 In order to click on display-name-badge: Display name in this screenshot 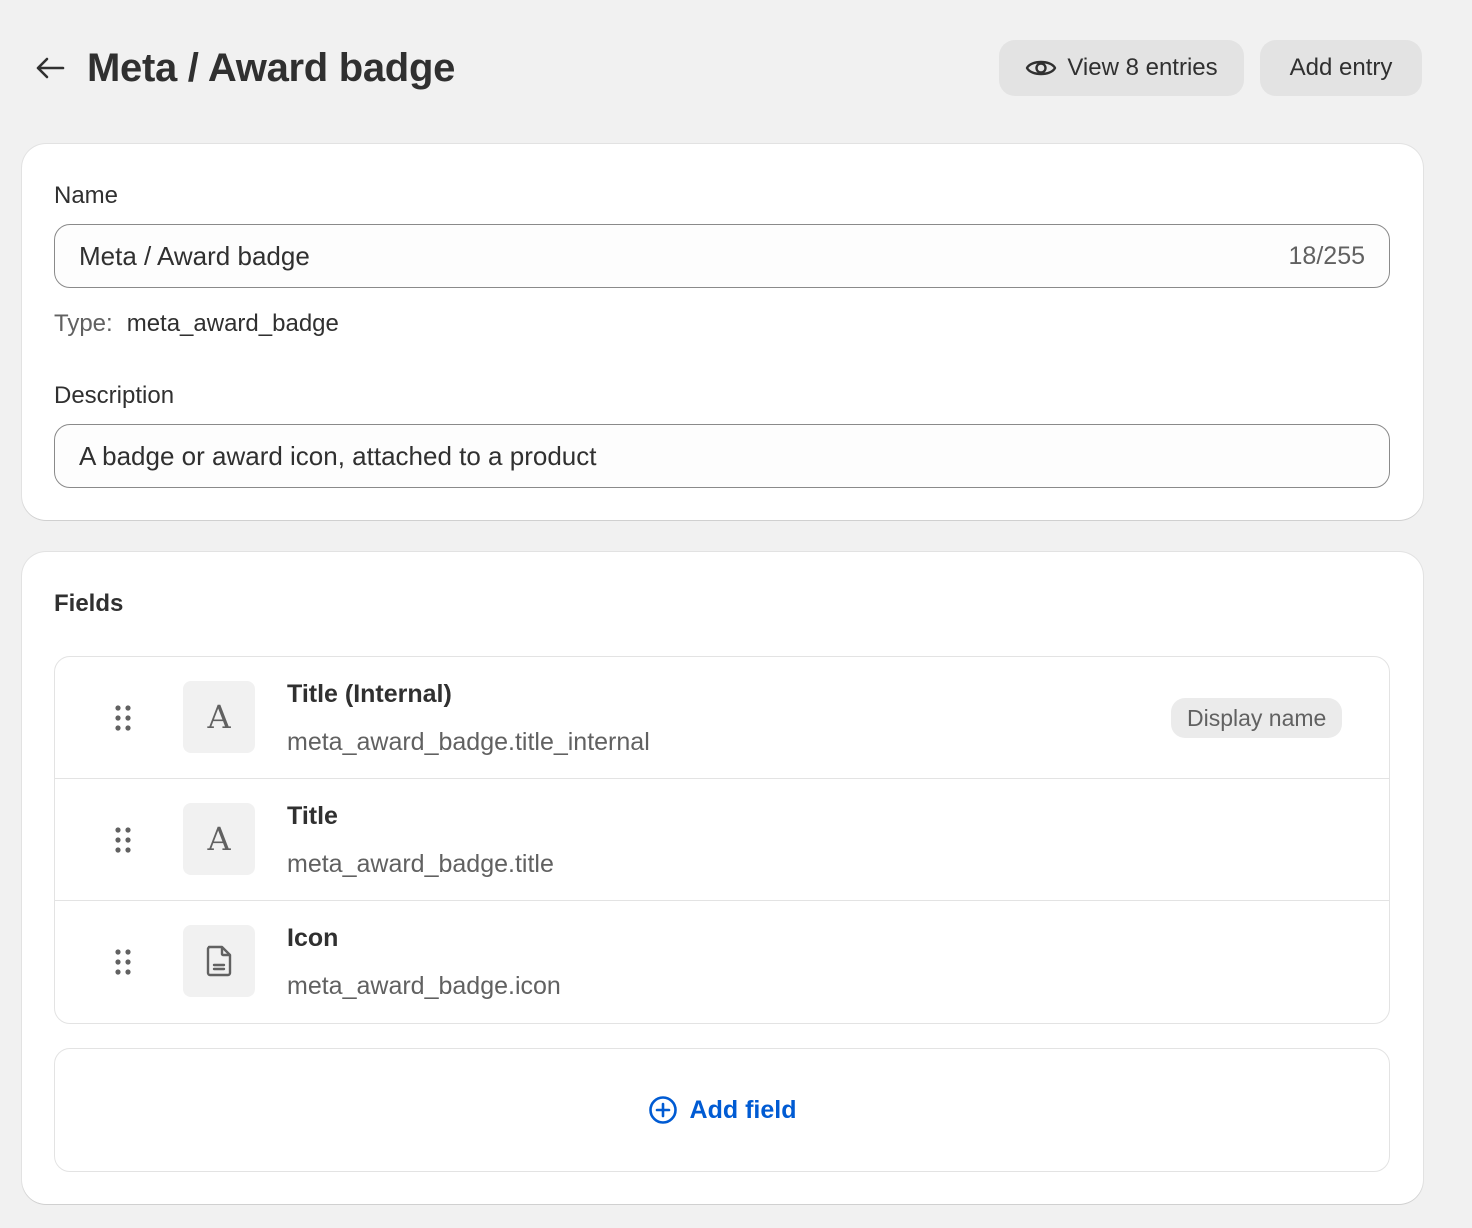, I will do `click(1257, 718)`.